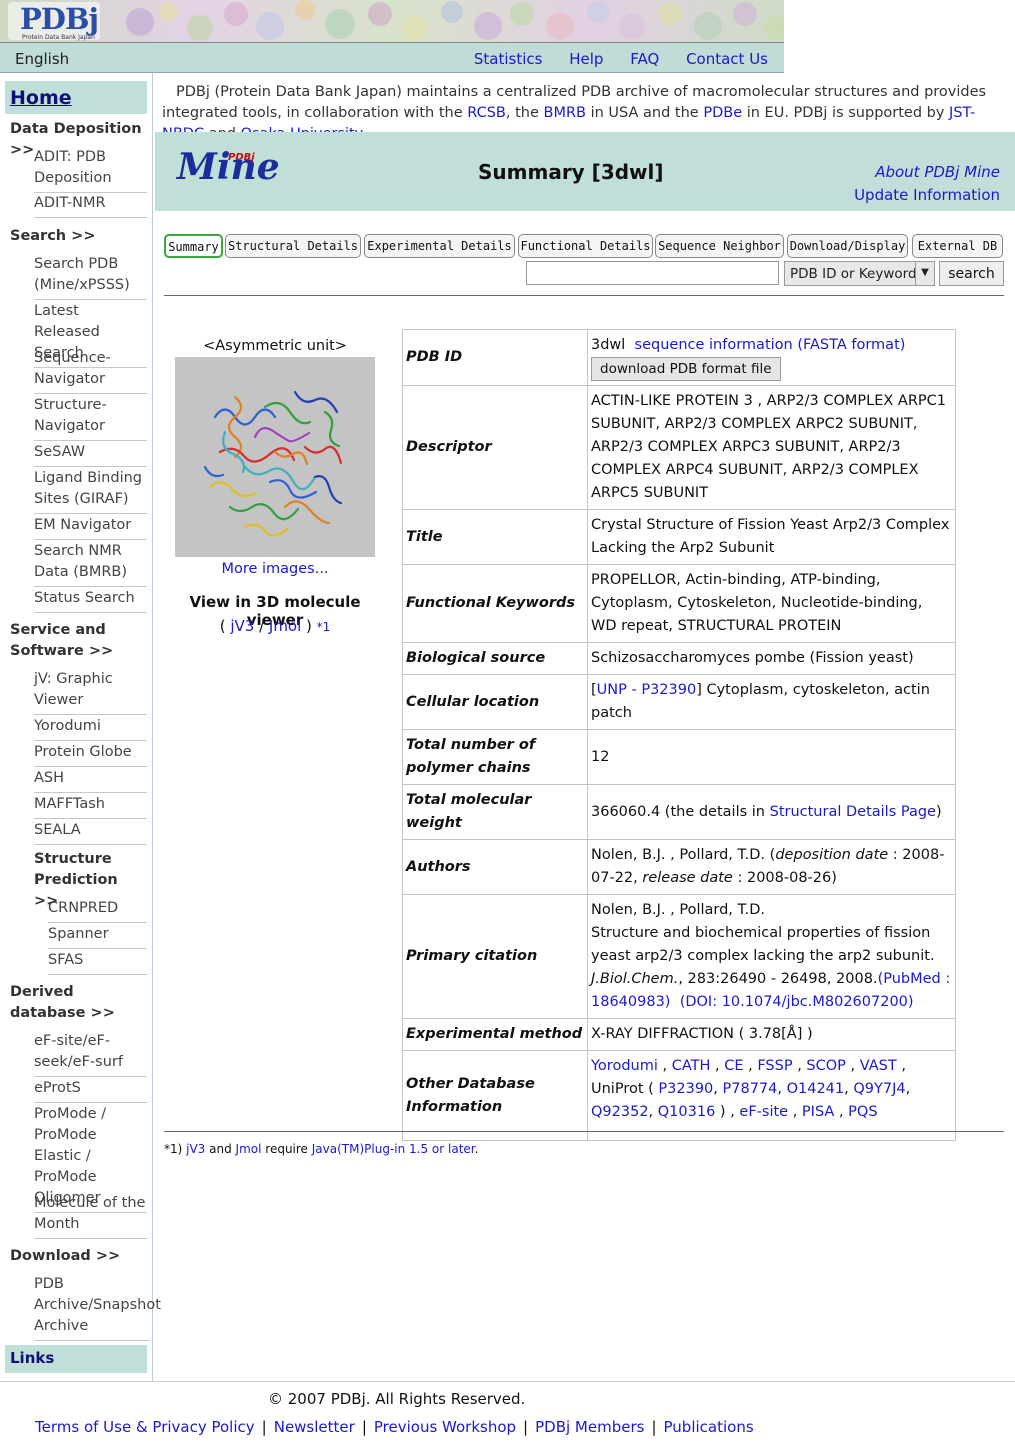 The width and height of the screenshot is (1015, 1443). Describe the element at coordinates (878, 1066) in the screenshot. I see `vast-link: VAST` at that location.